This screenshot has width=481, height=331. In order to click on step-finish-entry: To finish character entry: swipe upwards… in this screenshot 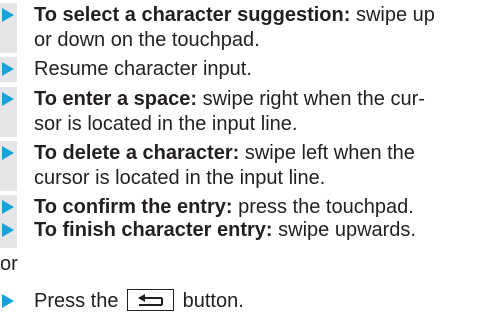, I will do `click(237, 230)`.